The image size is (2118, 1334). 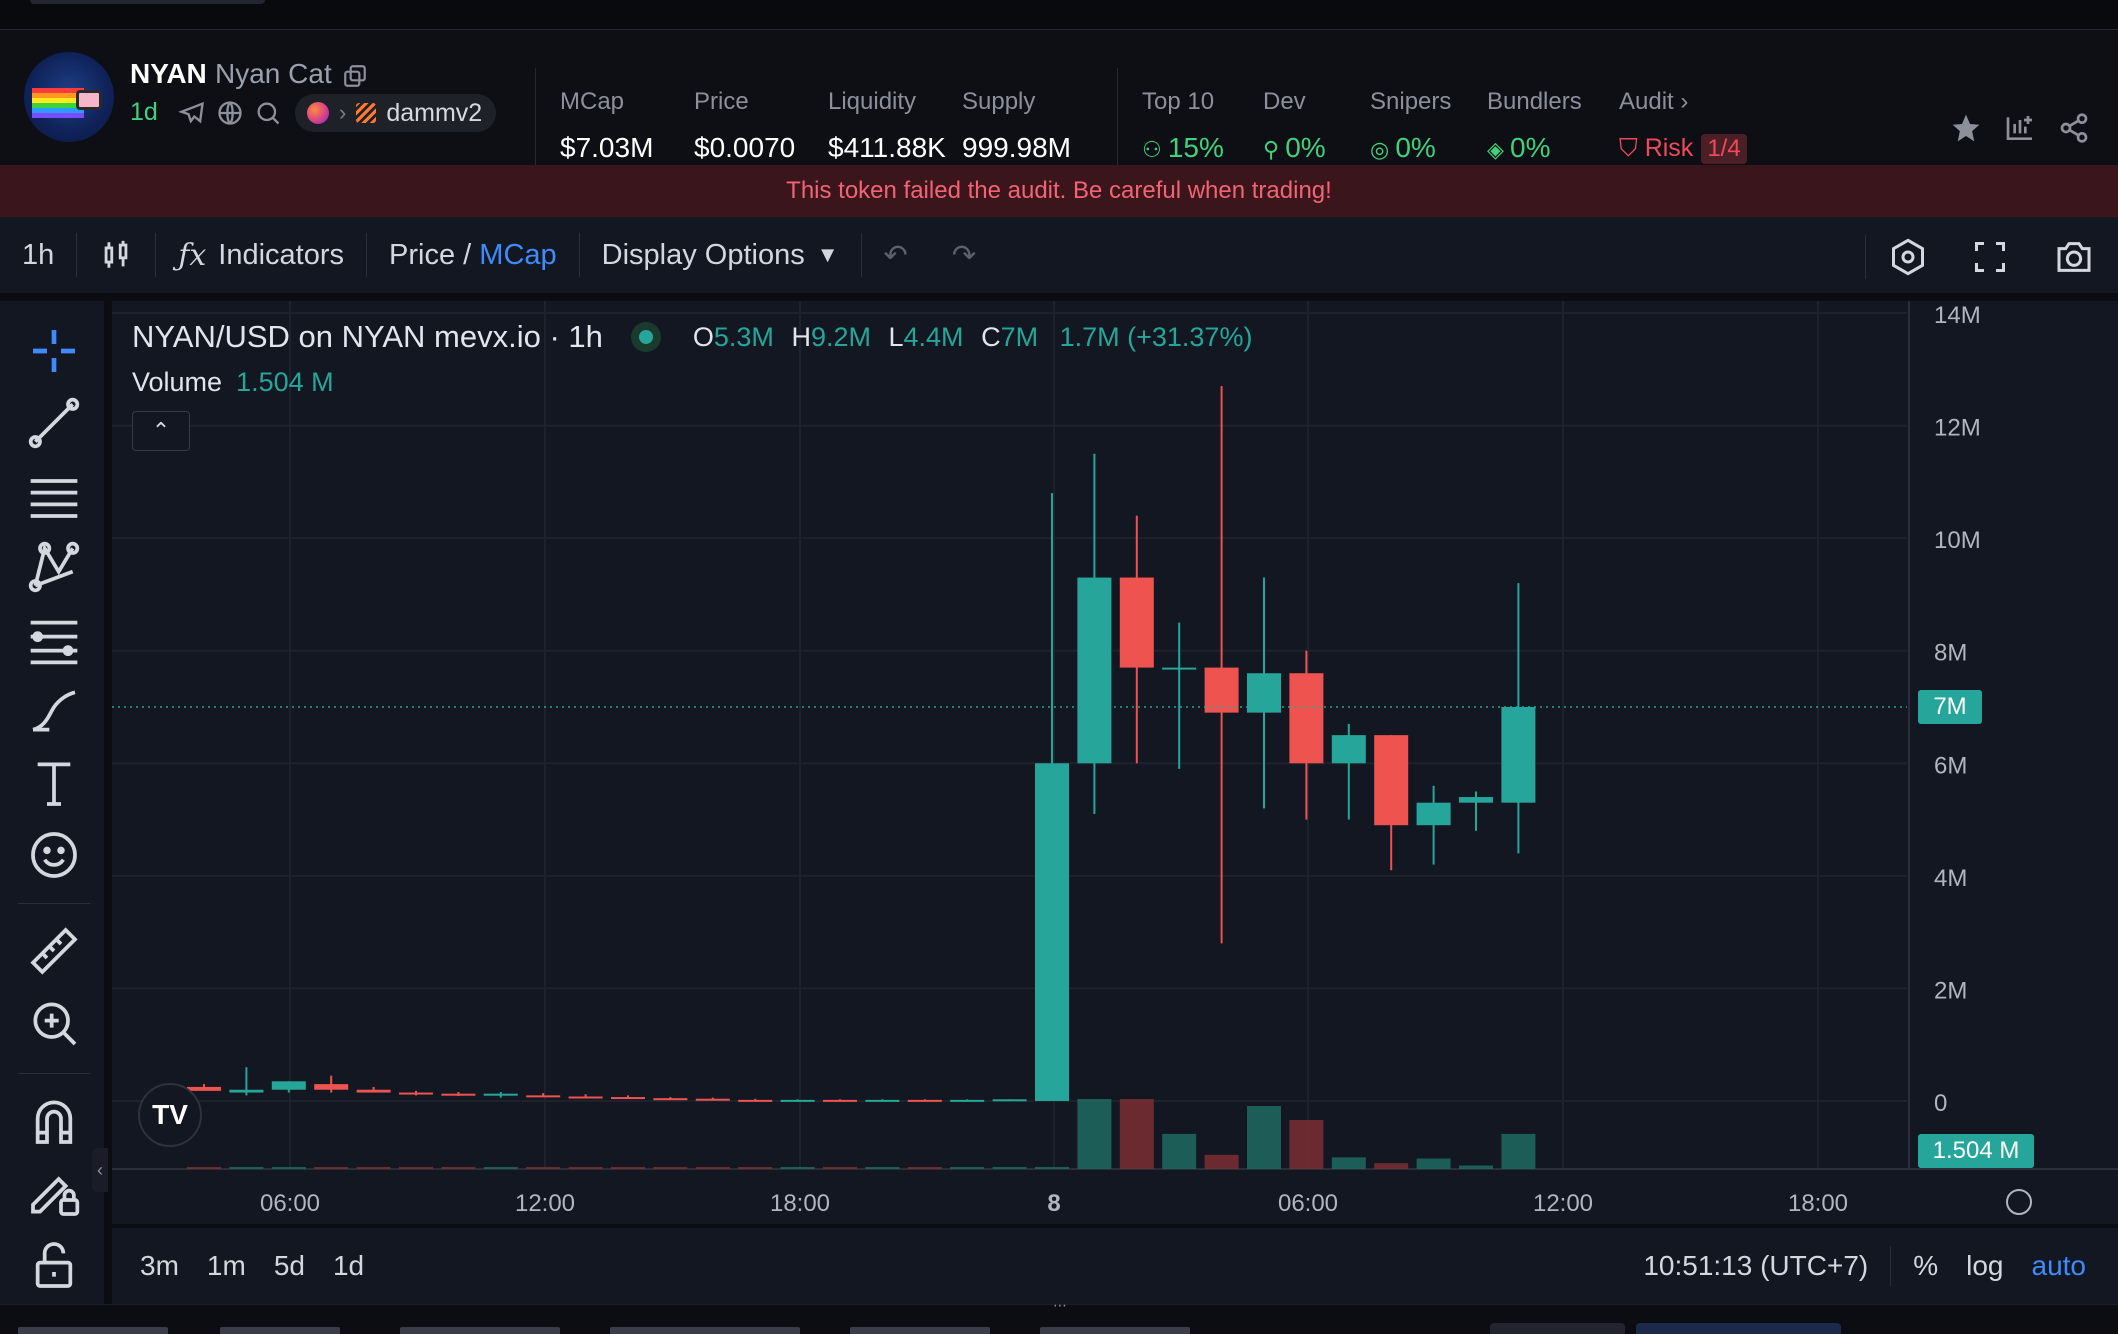 What do you see at coordinates (1383, 149) in the screenshot?
I see `crosshair-icon: ◎` at bounding box center [1383, 149].